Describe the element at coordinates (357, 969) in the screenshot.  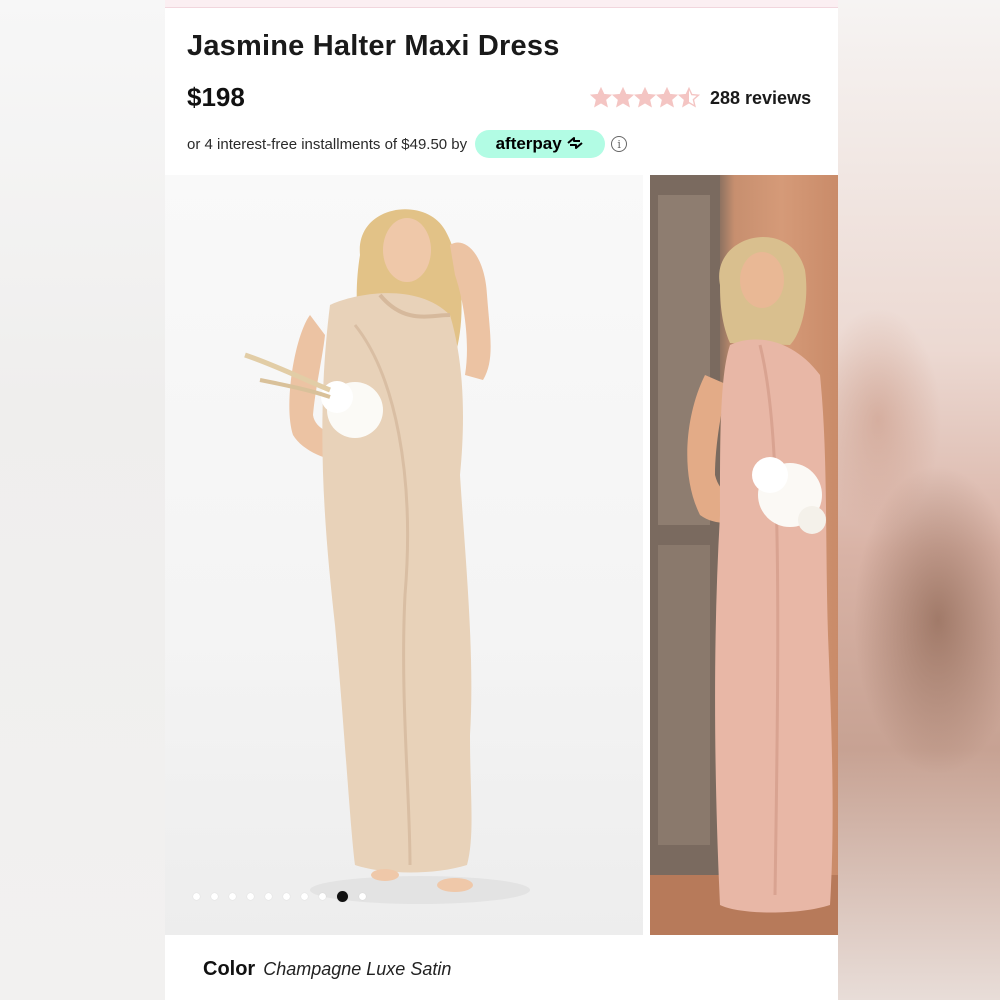
I see `color-value: Champagne Luxe Satin` at that location.